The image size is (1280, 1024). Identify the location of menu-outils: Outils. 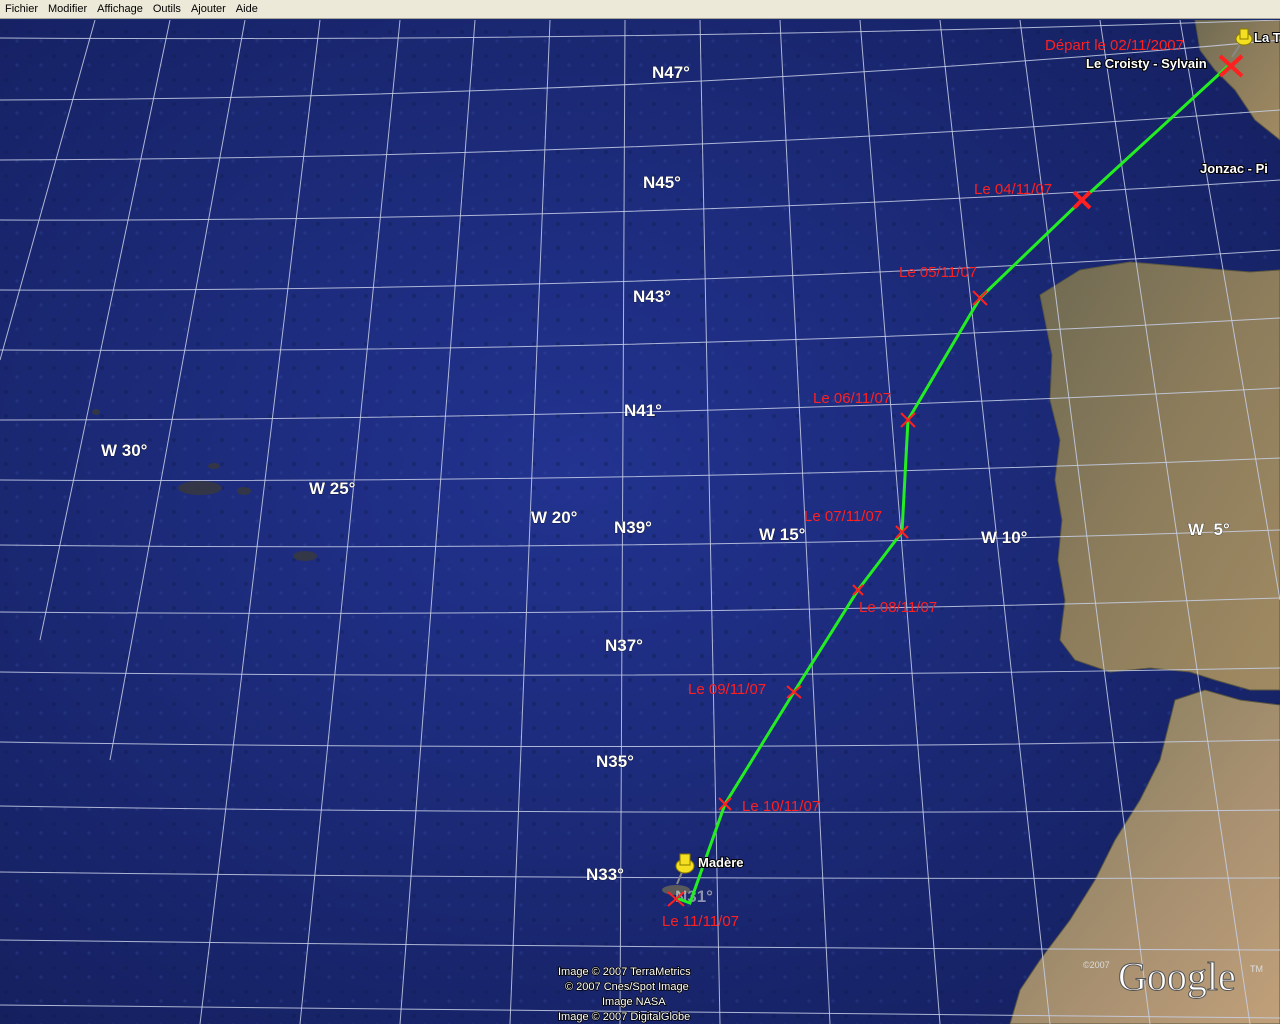
(167, 9).